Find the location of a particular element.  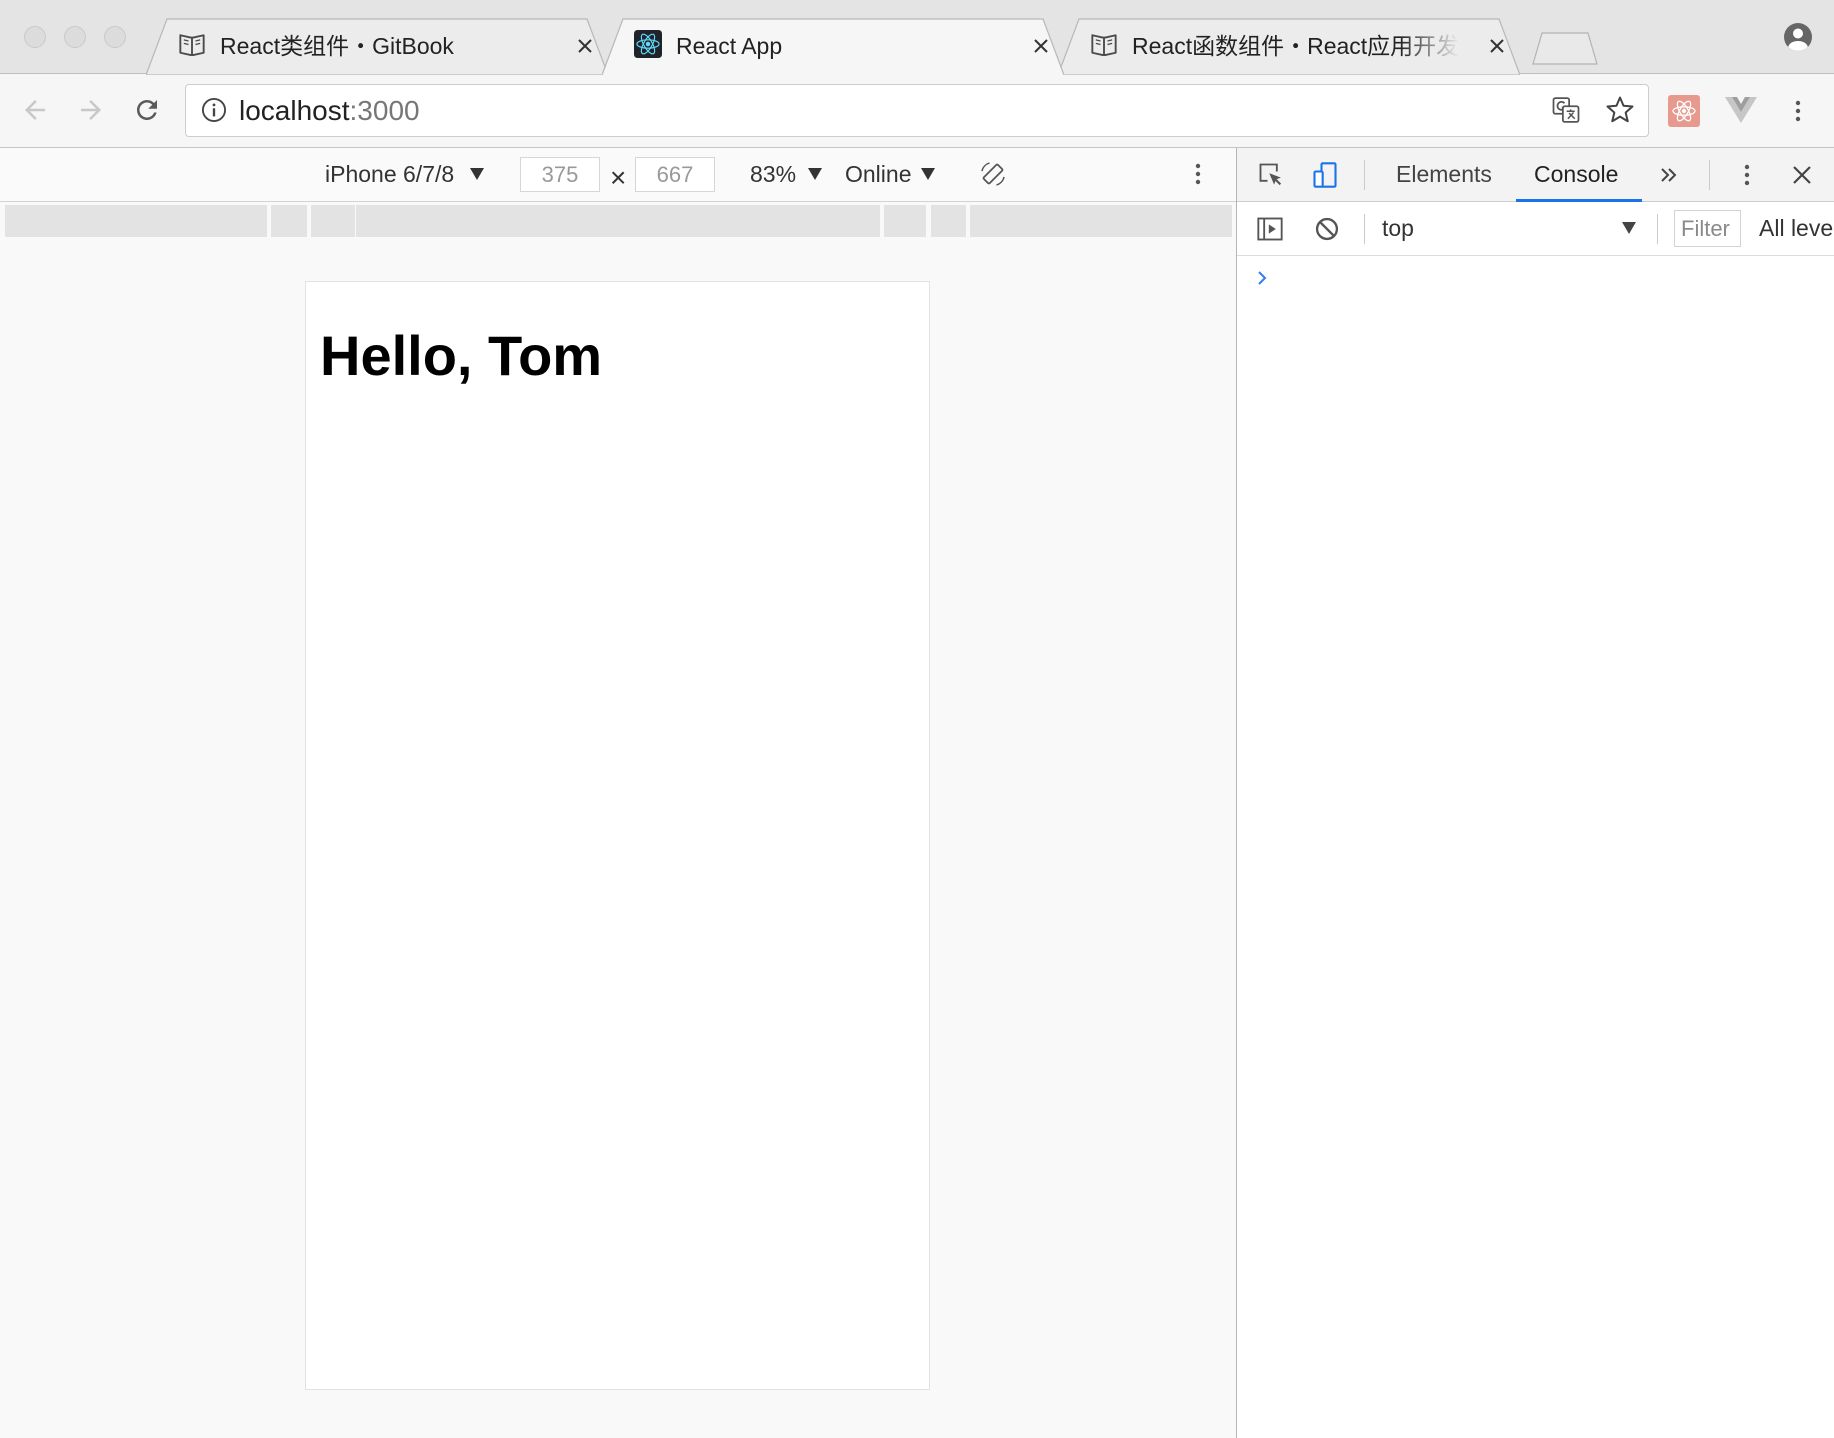

device-toggle-icon is located at coordinates (1325, 175).